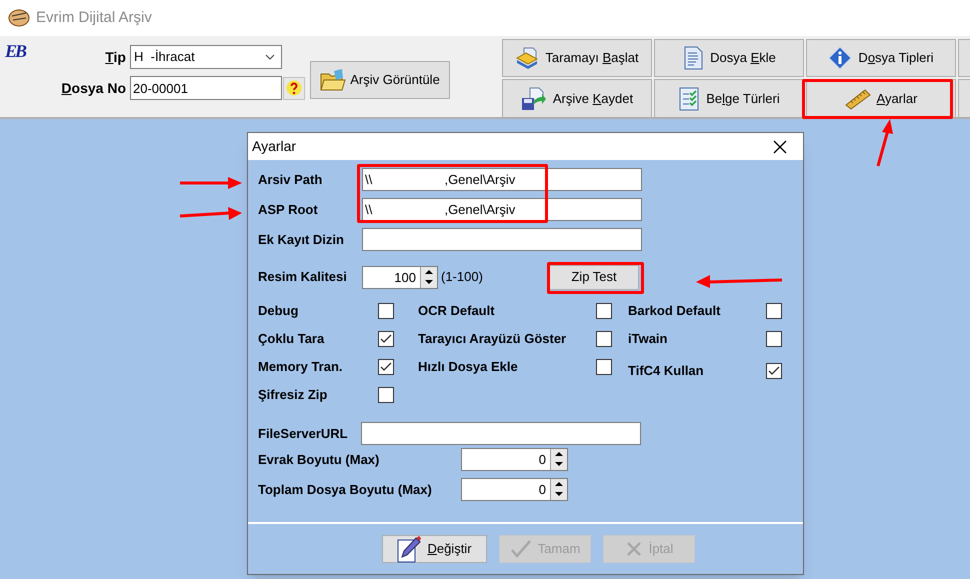 The width and height of the screenshot is (970, 579). What do you see at coordinates (648, 339) in the screenshot?
I see `option-label: iTwain` at bounding box center [648, 339].